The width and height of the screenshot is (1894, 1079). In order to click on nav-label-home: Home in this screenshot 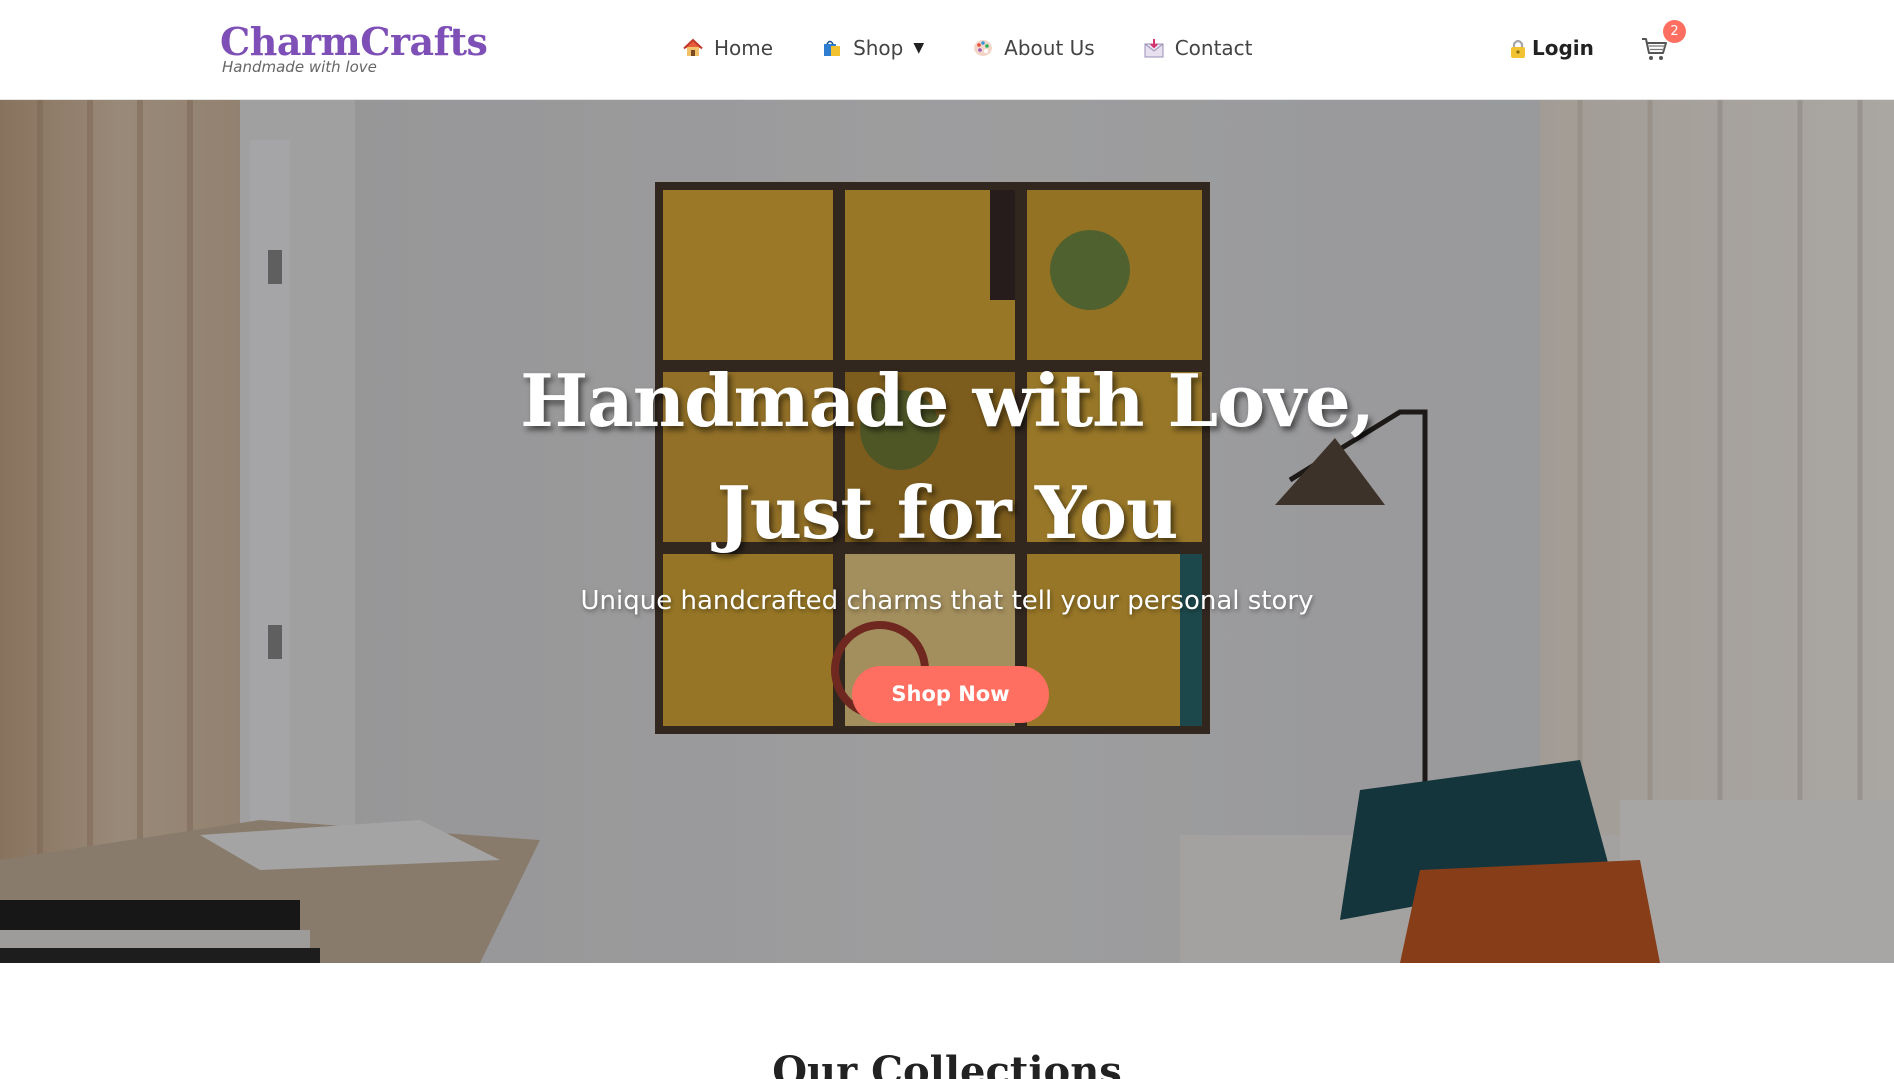, I will do `click(744, 48)`.